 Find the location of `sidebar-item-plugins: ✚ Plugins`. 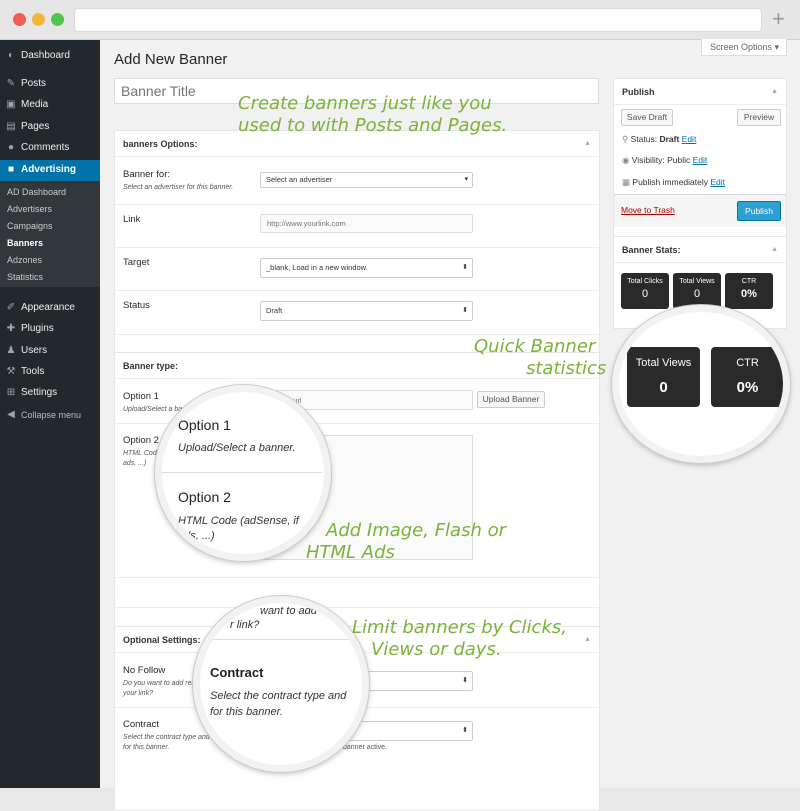

sidebar-item-plugins: ✚ Plugins is located at coordinates (50, 329).